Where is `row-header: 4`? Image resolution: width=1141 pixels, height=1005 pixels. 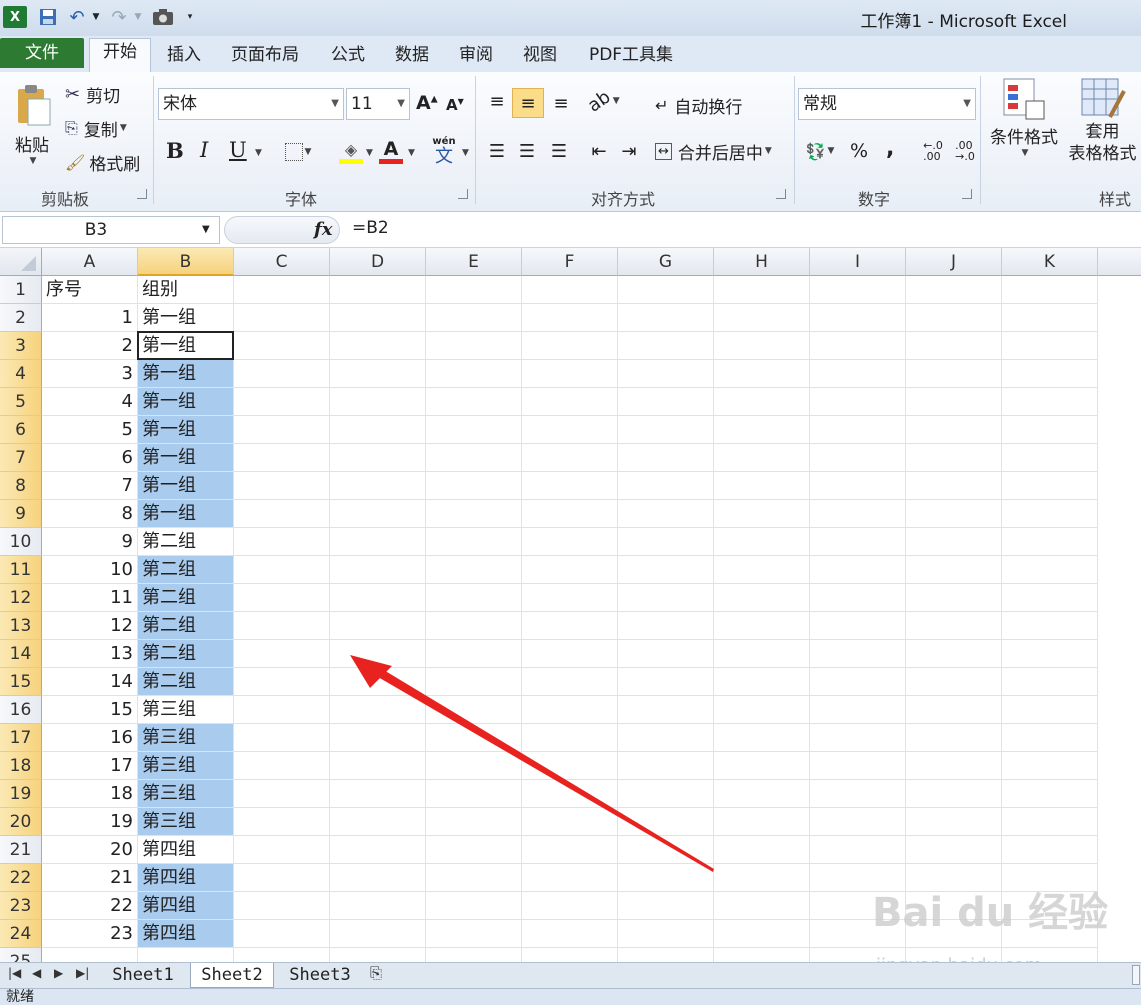 row-header: 4 is located at coordinates (21, 374).